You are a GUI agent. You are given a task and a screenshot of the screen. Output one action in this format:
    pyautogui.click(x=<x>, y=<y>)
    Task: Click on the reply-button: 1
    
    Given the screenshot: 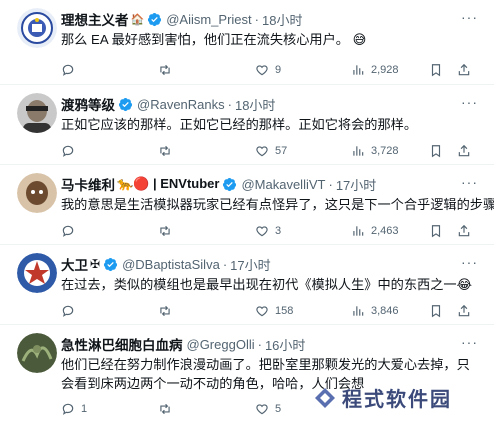 What is the action you would take?
    pyautogui.click(x=74, y=409)
    